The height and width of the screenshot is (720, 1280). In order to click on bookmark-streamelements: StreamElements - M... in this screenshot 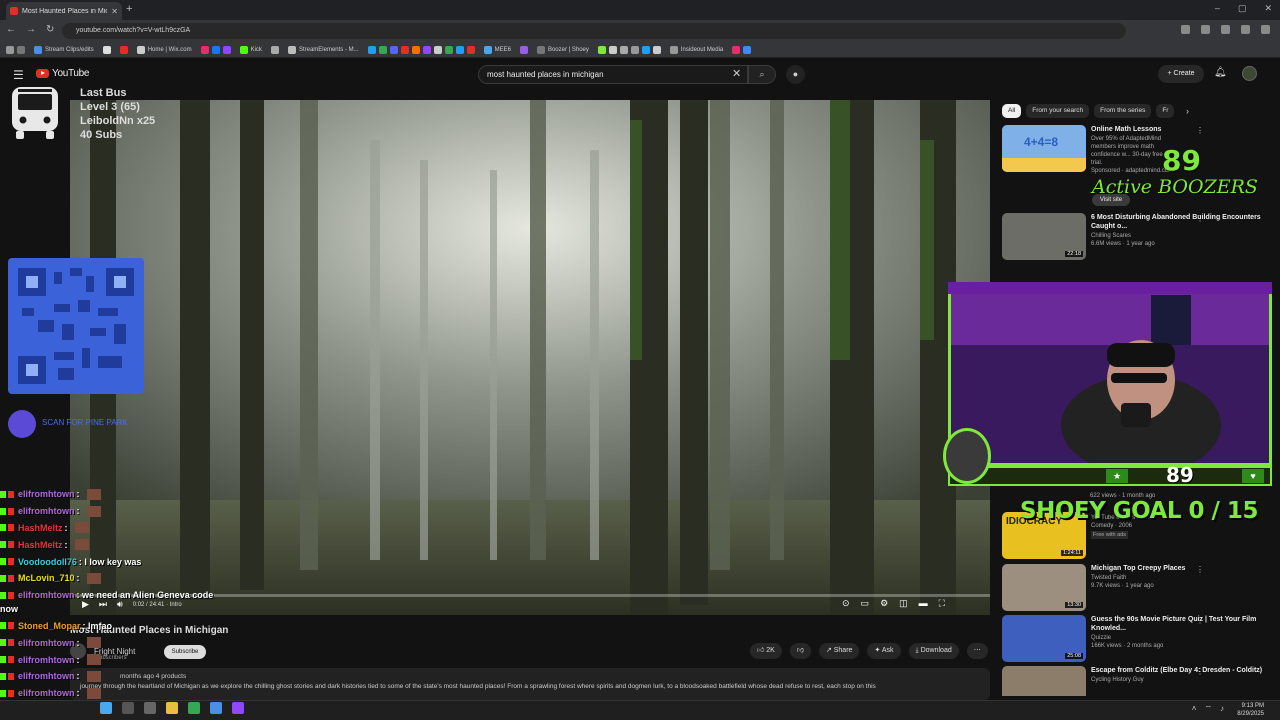, I will do `click(323, 49)`.